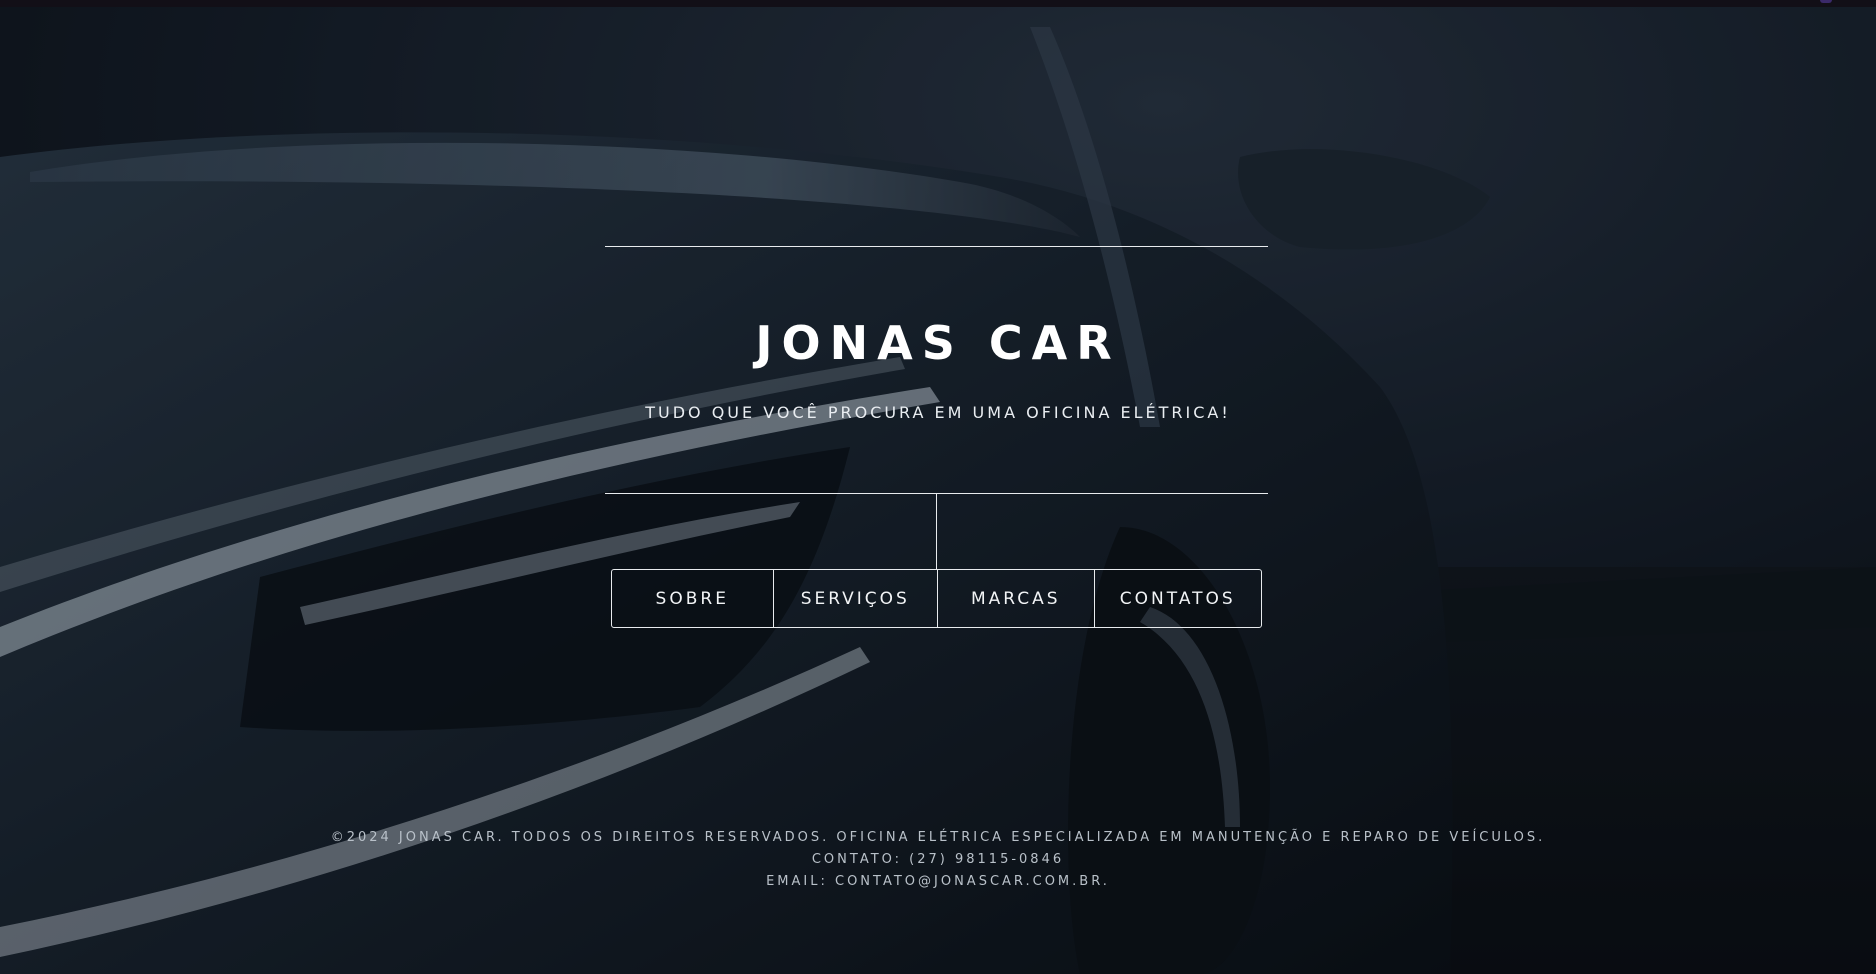 The image size is (1876, 974). Describe the element at coordinates (938, 3) in the screenshot. I see `top-bar` at that location.